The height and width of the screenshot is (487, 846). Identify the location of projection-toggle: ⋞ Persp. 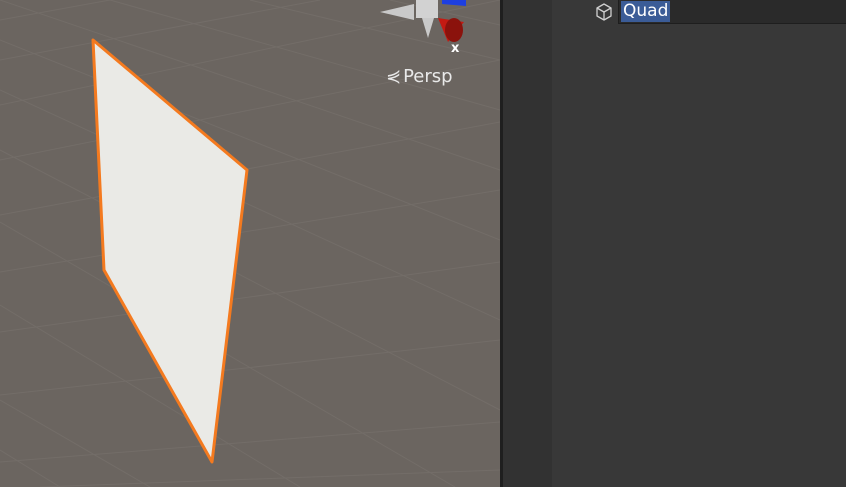
(419, 76).